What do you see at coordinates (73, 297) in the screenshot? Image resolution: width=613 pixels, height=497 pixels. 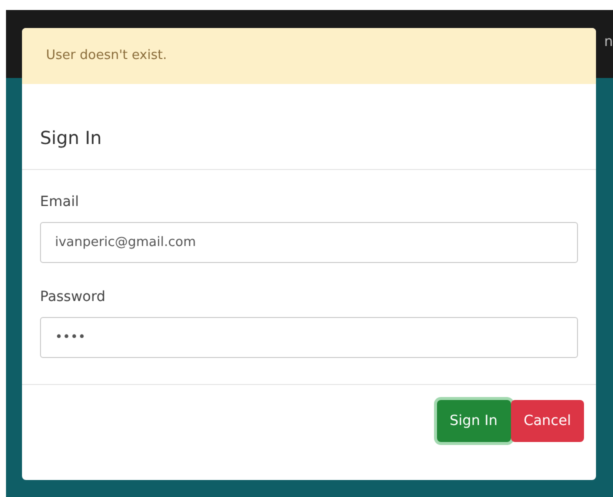 I see `field-label: Password` at bounding box center [73, 297].